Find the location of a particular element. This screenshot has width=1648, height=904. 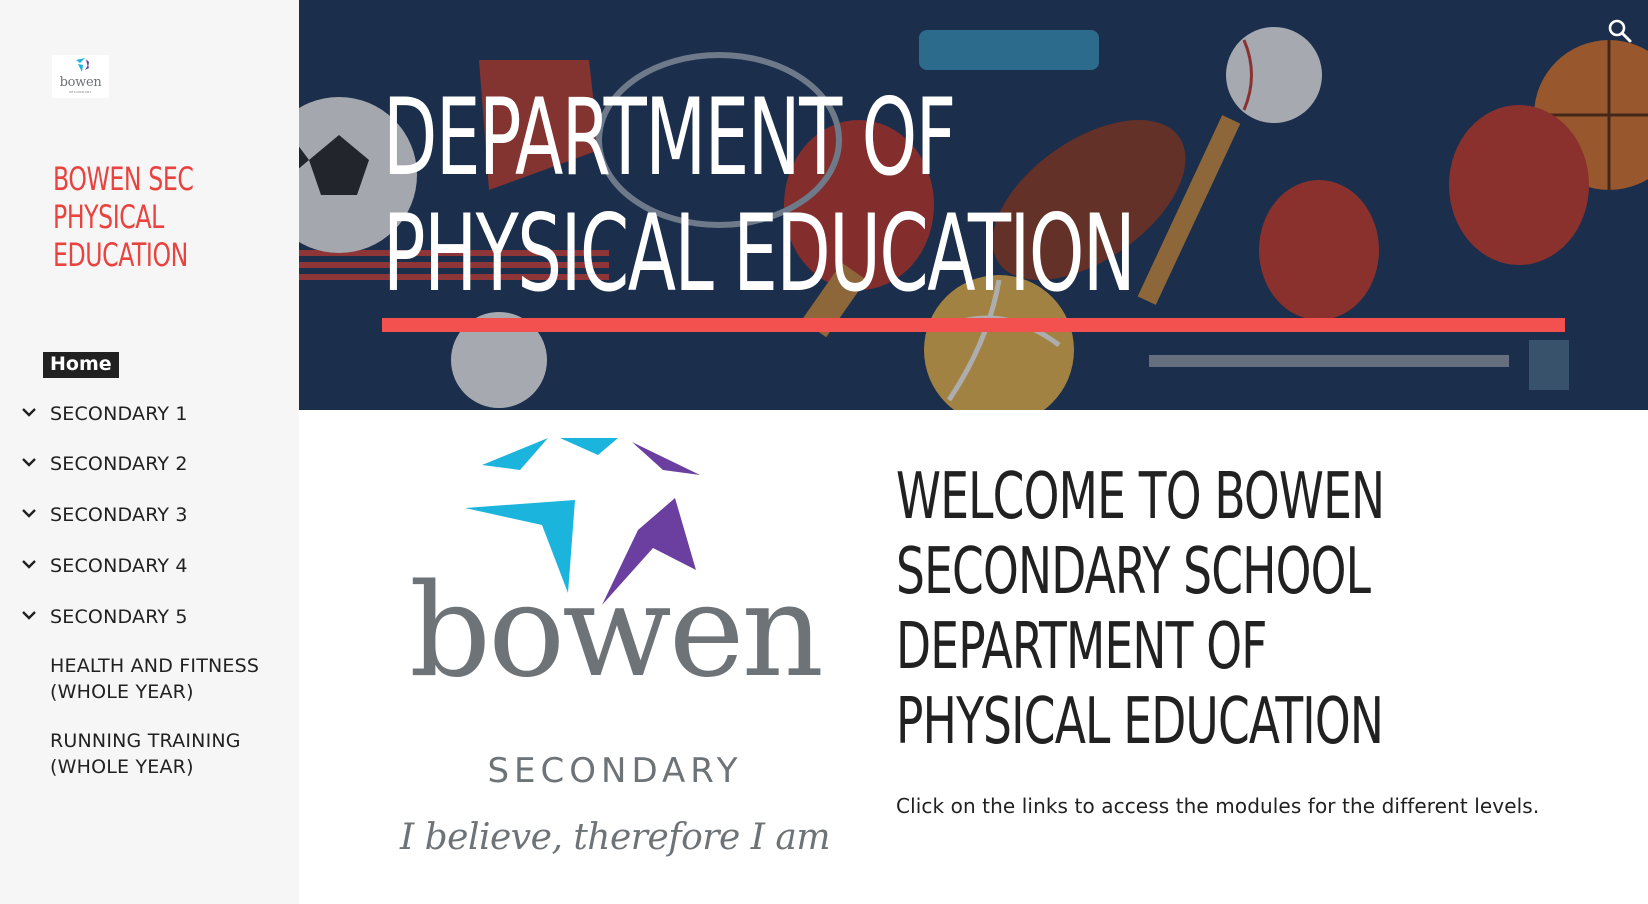

nav-item-label: HEALTH AND FITNESS (WHOLE YEAR) is located at coordinates (155, 679).